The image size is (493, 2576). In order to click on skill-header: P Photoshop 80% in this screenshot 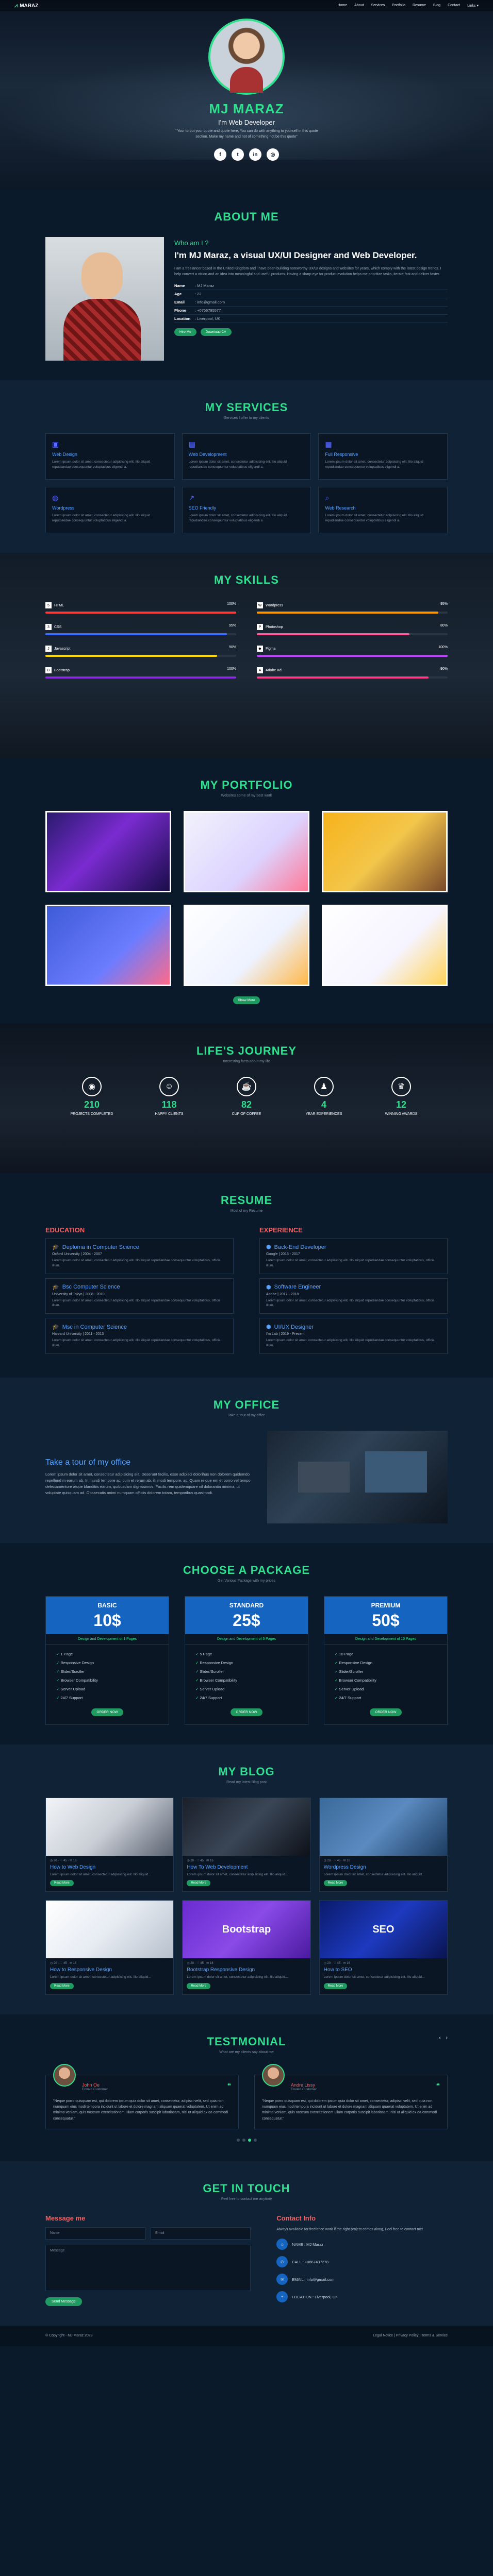, I will do `click(353, 627)`.